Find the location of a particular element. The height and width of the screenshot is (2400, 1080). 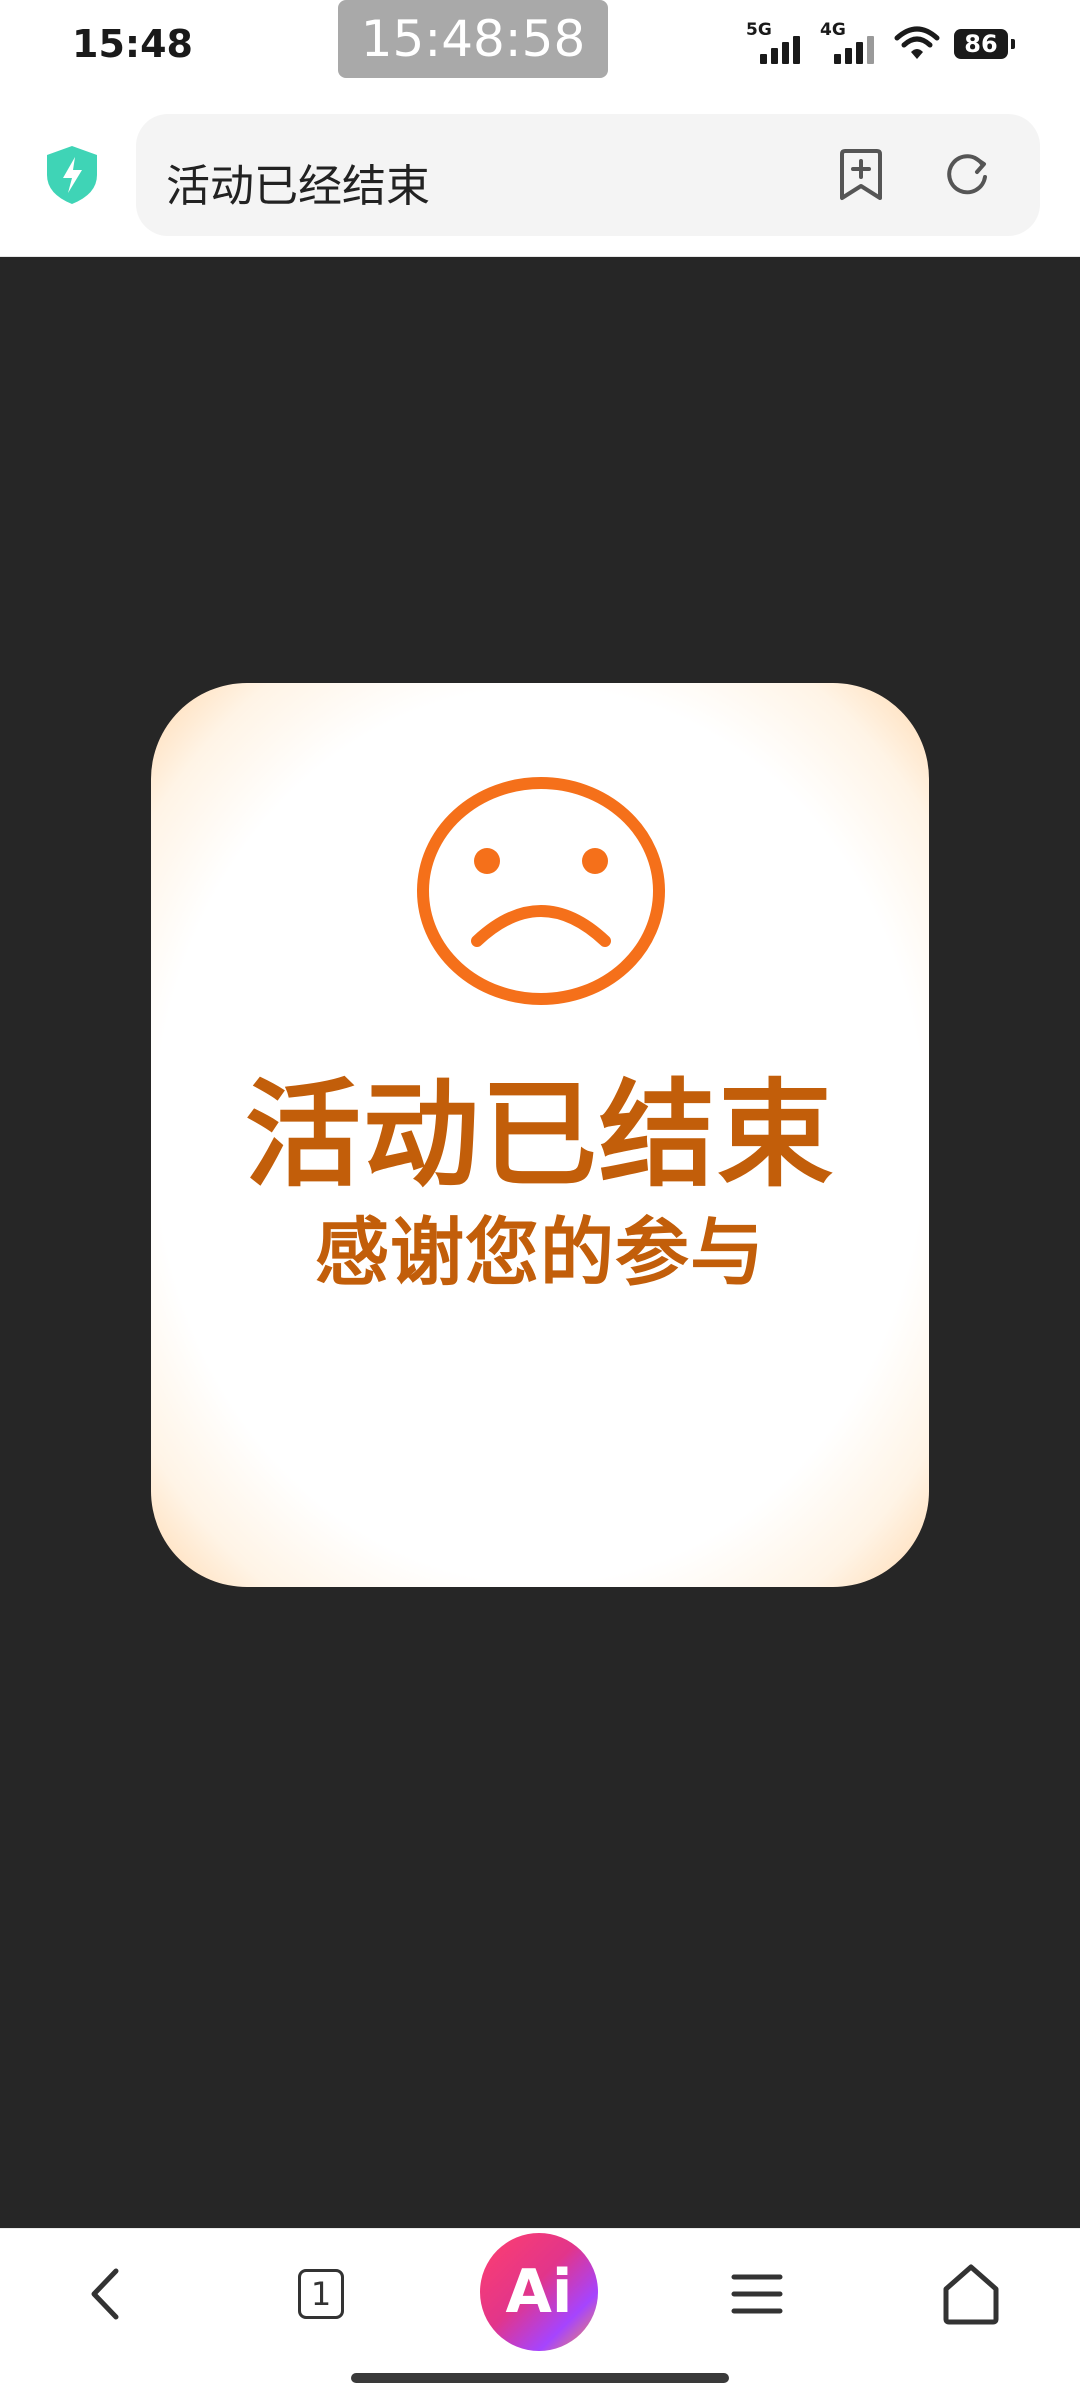

status-icons: 5G 4G 86 is located at coordinates (880, 43).